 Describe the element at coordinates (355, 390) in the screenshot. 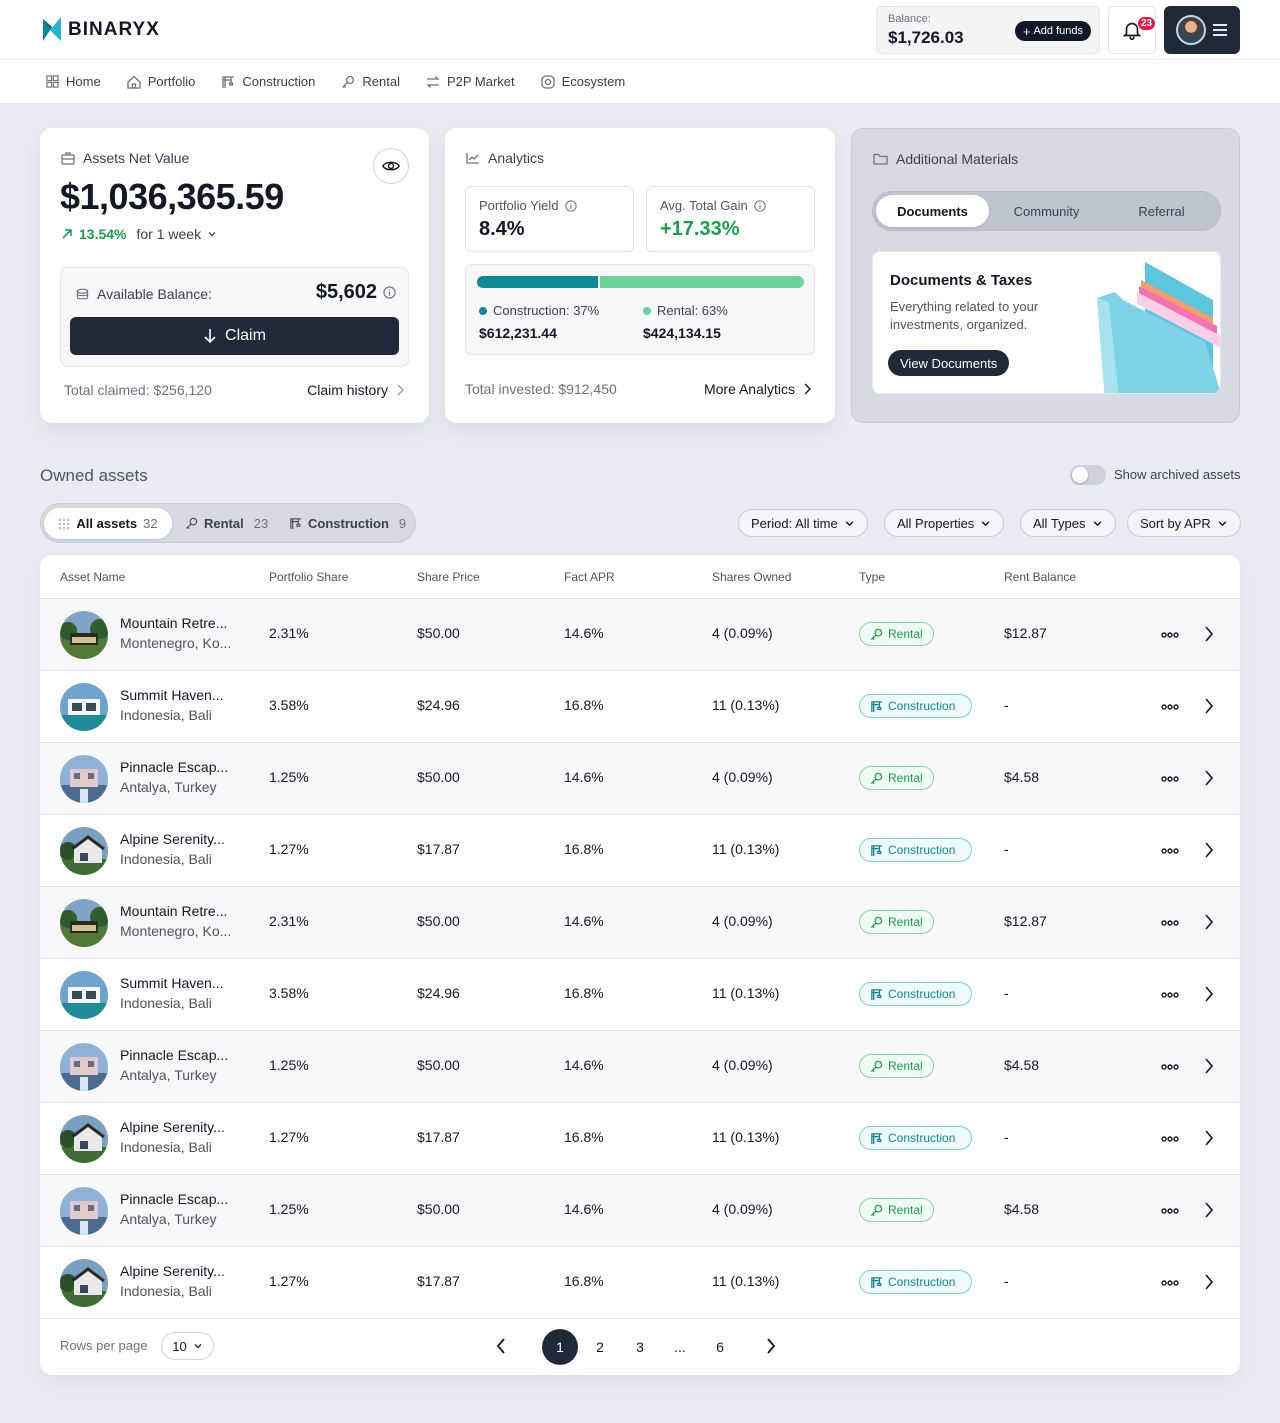

I see `claim-history-link: Claim history` at that location.